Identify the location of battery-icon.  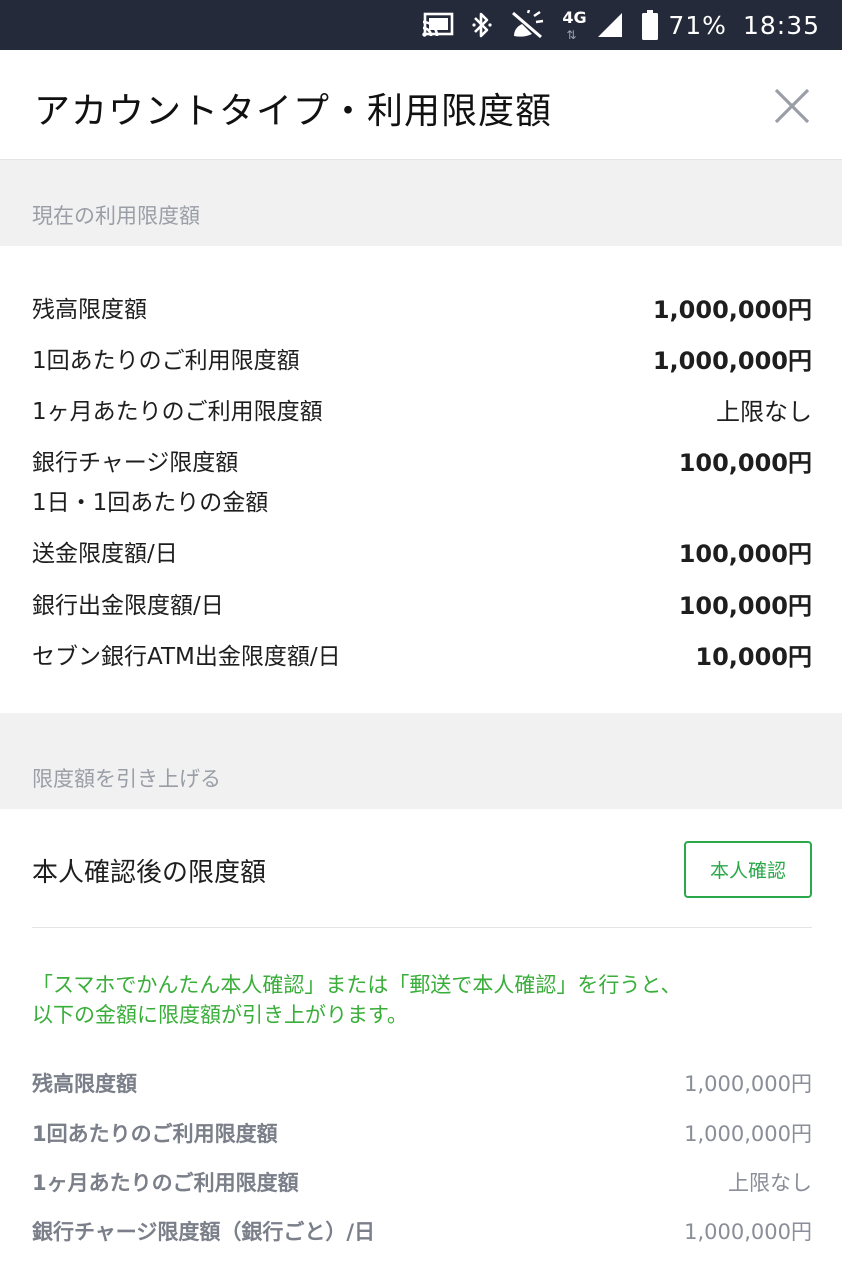
(650, 25).